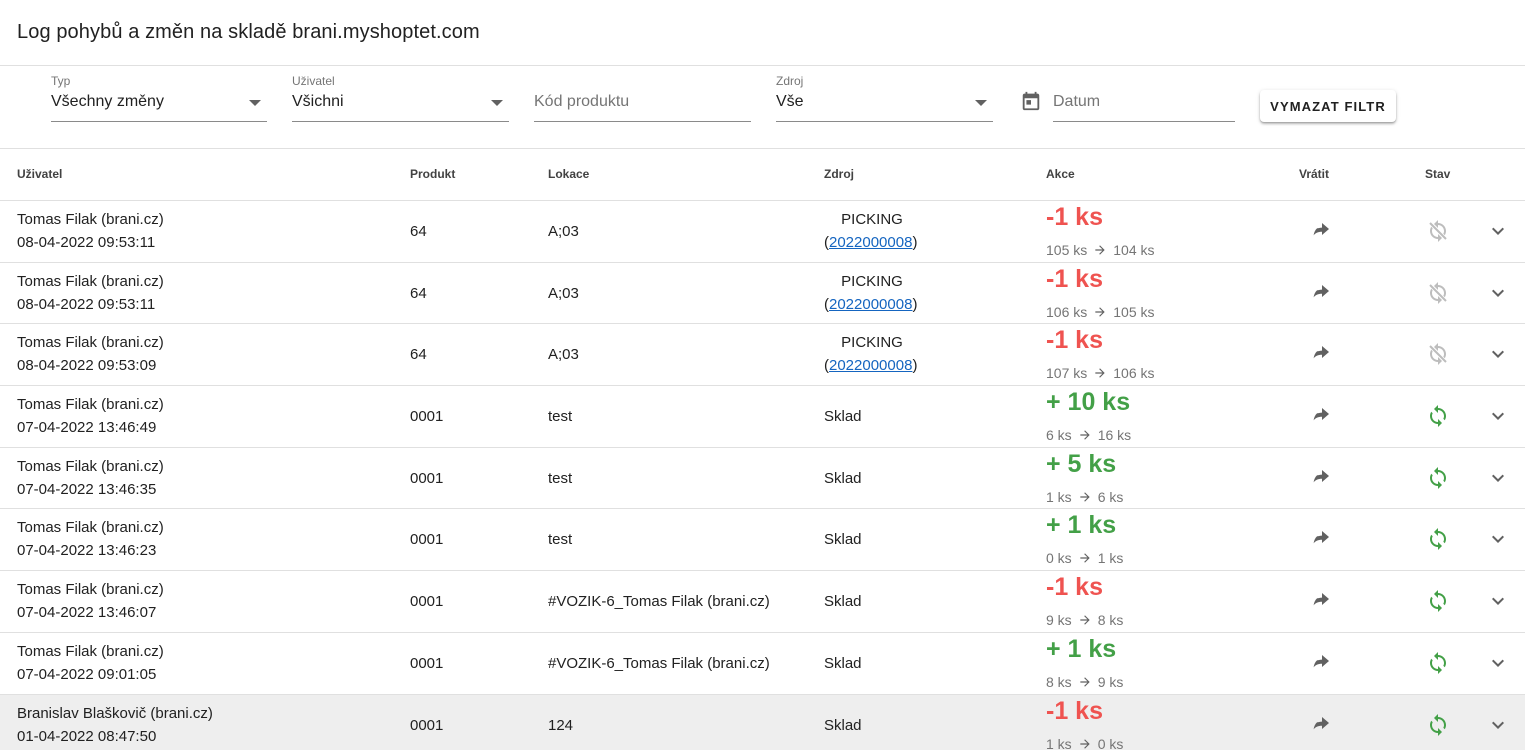  Describe the element at coordinates (790, 81) in the screenshot. I see `source-select-label: Zdroj` at that location.